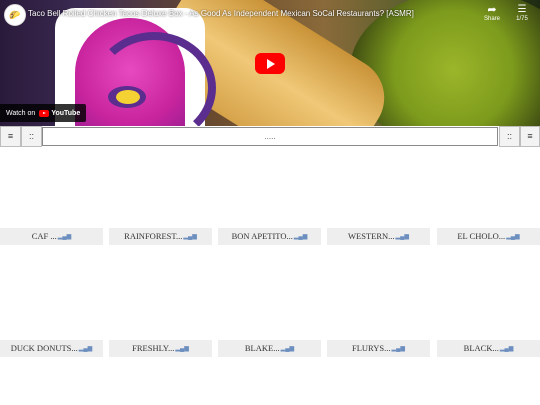 The width and height of the screenshot is (540, 405). I want to click on restaurant-label: DUCK DONUTS...▂▄▆, so click(51, 348).